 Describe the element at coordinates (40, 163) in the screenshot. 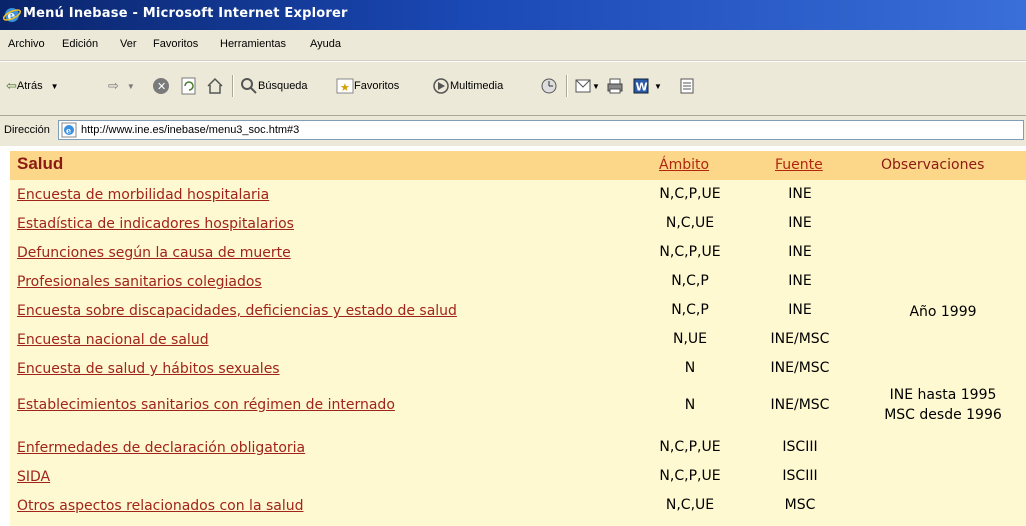

I see `section-title: Salud` at that location.